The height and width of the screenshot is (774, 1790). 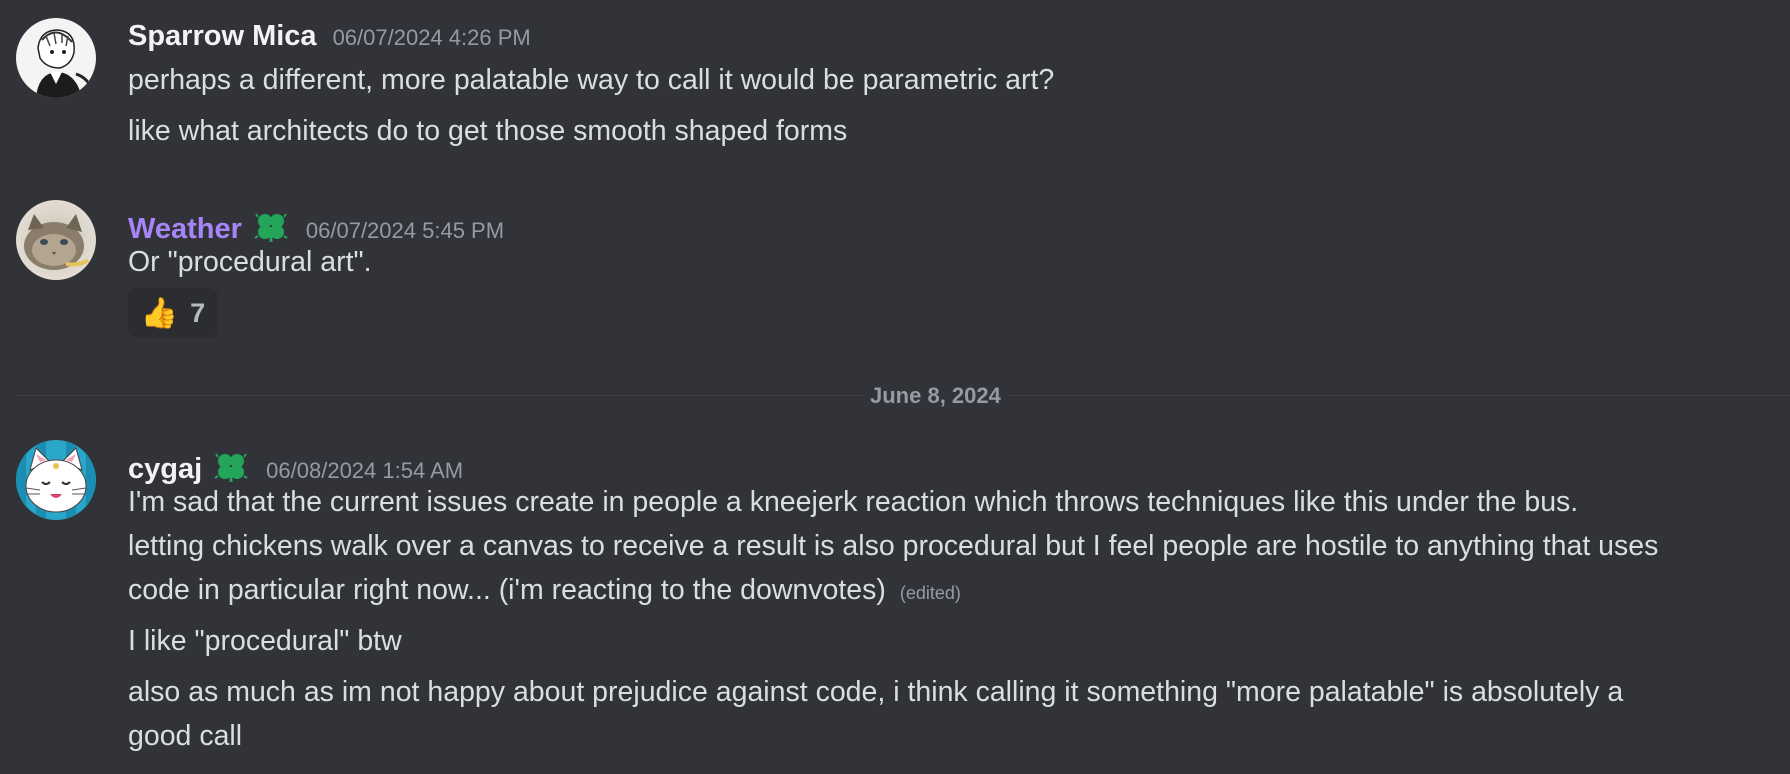 What do you see at coordinates (431, 37) in the screenshot?
I see `timestamp: 06/07/2024 4:26 PM` at bounding box center [431, 37].